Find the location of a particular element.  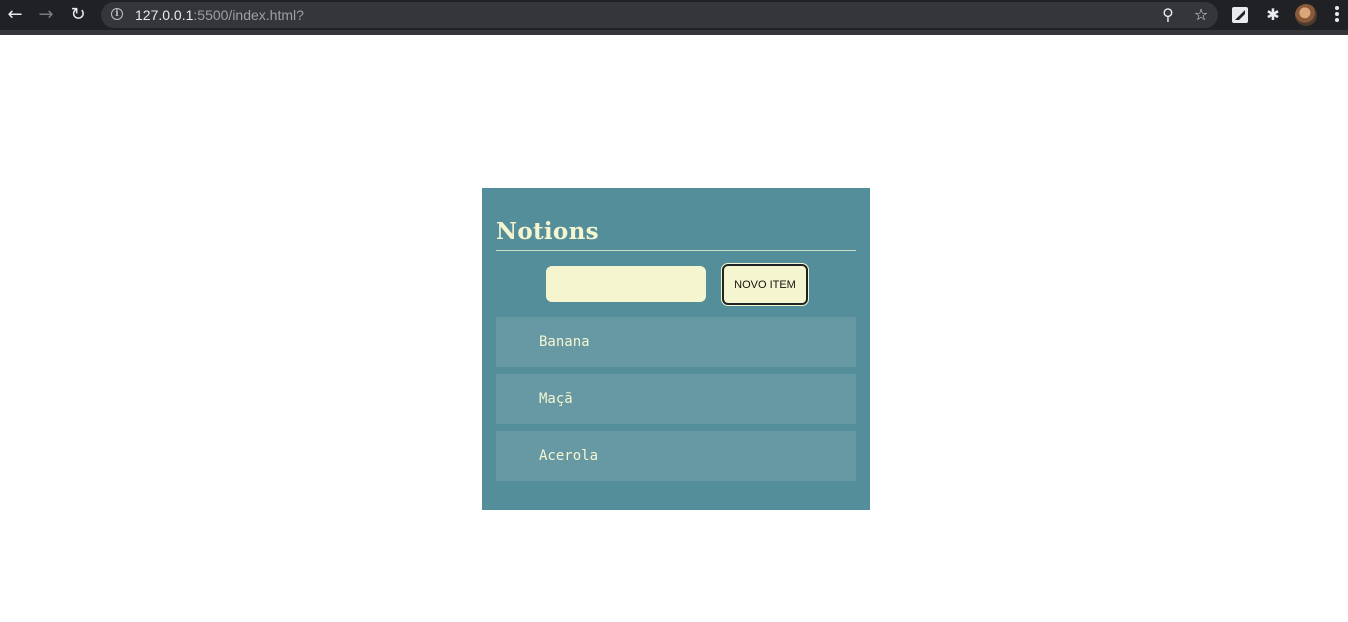

url-text: 127.0.0.1:5500/index.html? is located at coordinates (219, 15).